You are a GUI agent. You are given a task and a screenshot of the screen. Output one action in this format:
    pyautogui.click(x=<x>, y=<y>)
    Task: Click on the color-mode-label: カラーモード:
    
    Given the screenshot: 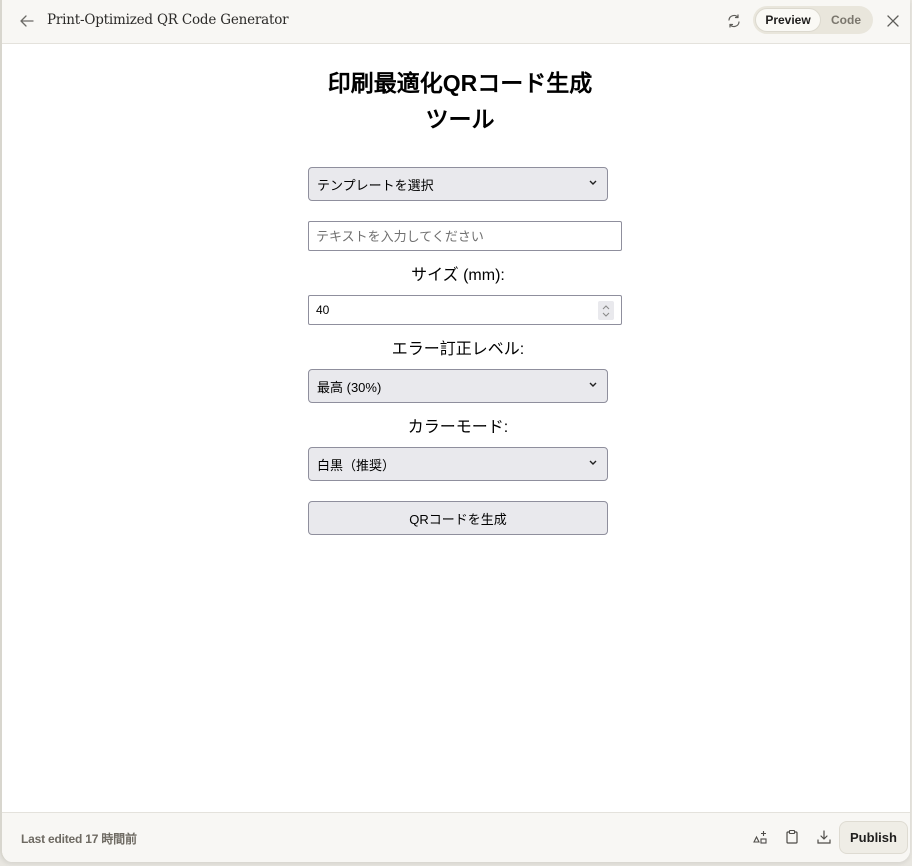 What is the action you would take?
    pyautogui.click(x=458, y=427)
    